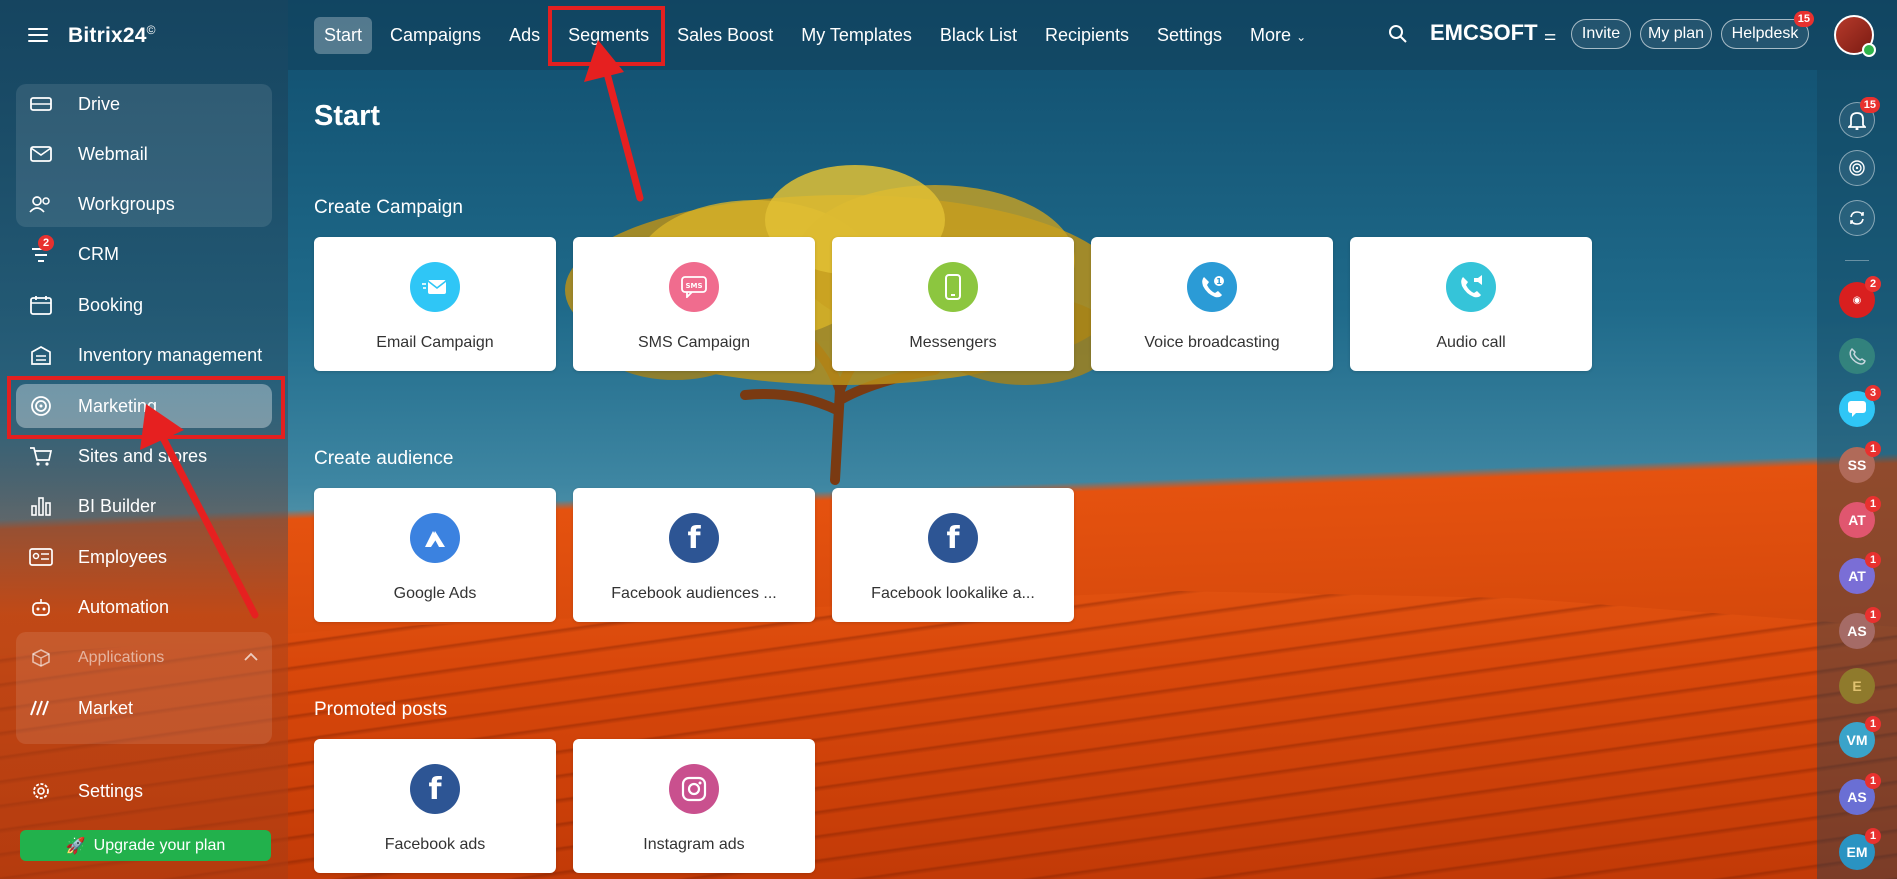  I want to click on gear-icon, so click(41, 791).